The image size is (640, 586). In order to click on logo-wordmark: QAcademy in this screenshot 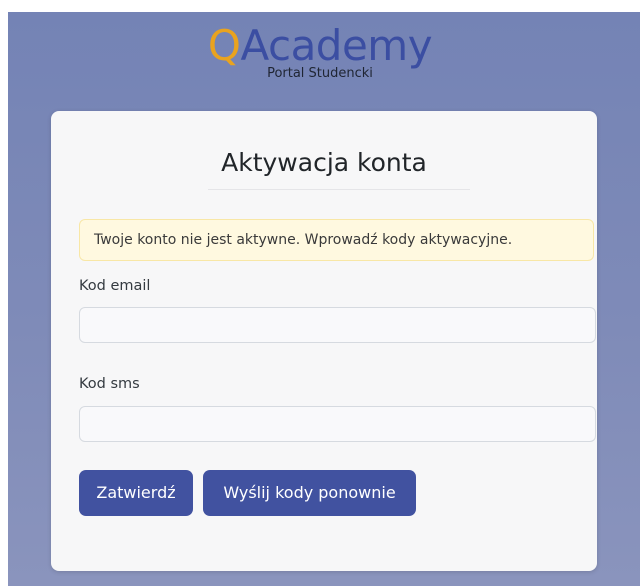, I will do `click(320, 45)`.